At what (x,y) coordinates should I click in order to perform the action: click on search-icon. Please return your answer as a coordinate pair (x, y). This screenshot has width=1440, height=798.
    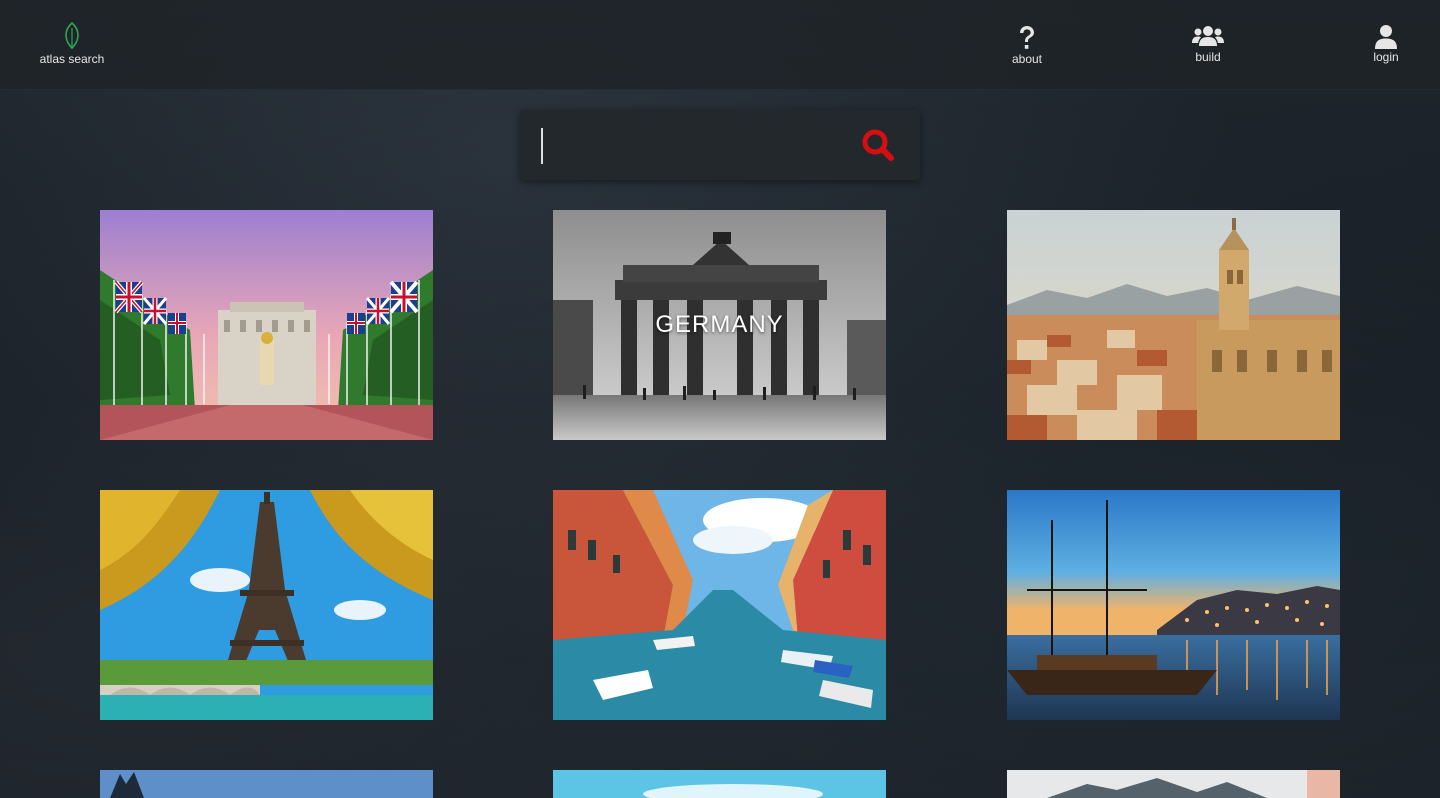
    Looking at the image, I should click on (878, 145).